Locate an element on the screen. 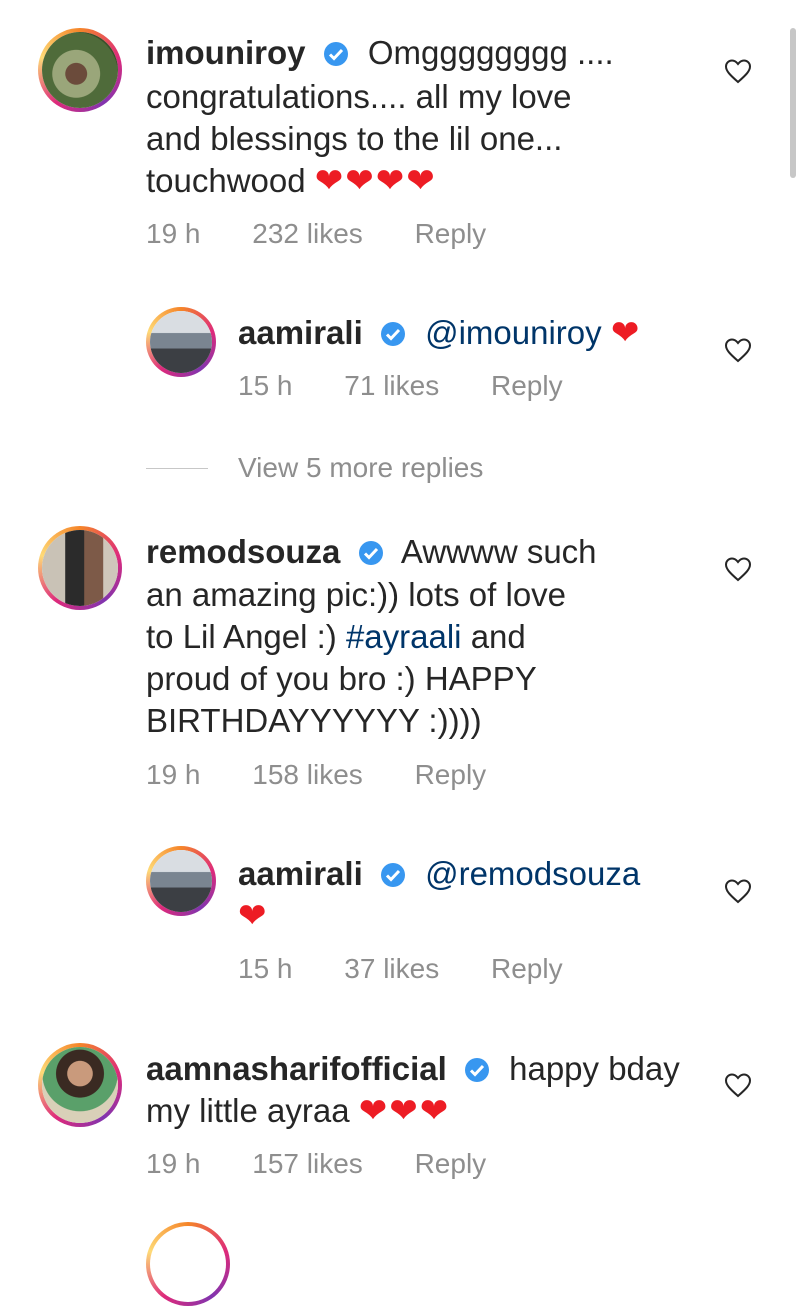  mention-link: @imouniroy is located at coordinates (513, 332).